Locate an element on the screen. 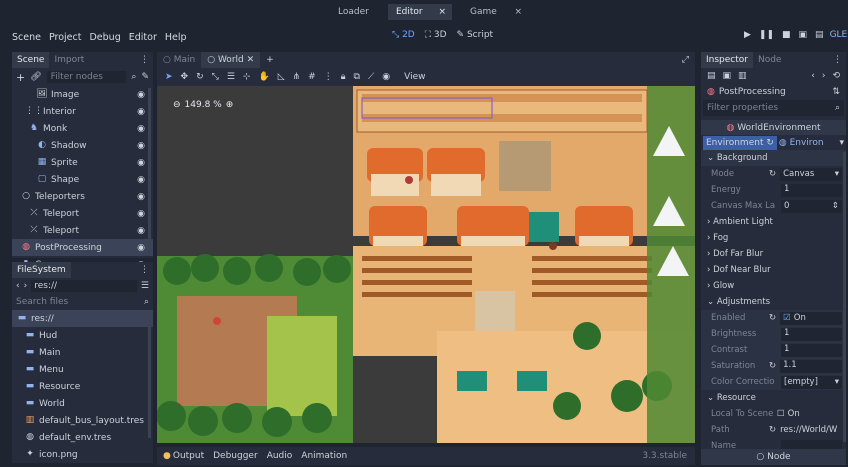 The image size is (848, 467). tab-inspector: Inspector is located at coordinates (727, 60).